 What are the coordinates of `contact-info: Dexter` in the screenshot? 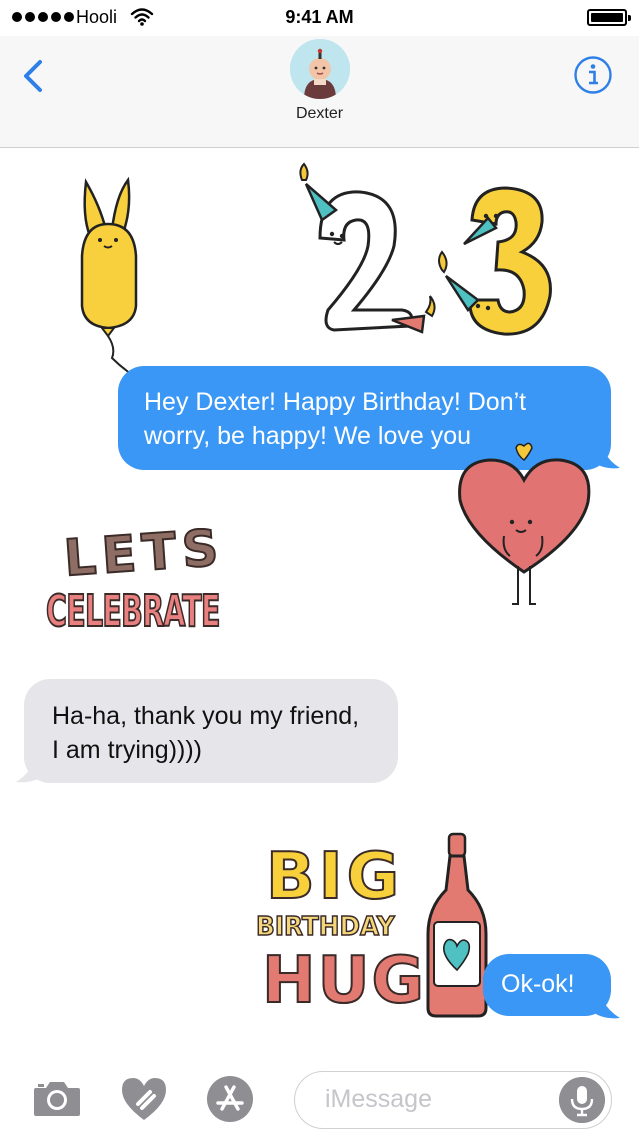 It's located at (319, 81).